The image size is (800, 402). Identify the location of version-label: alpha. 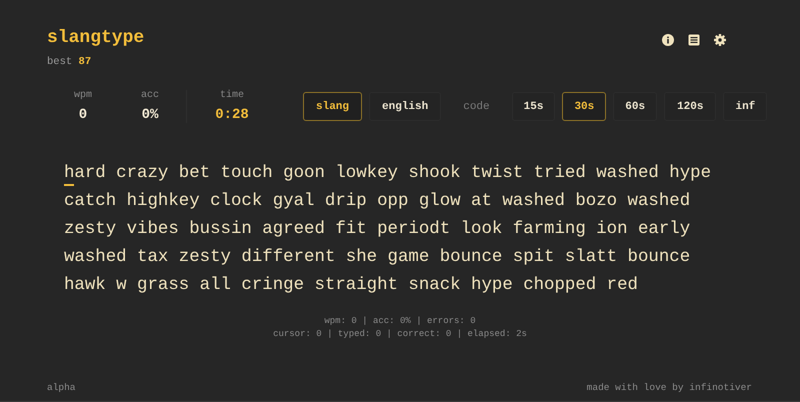
(61, 387).